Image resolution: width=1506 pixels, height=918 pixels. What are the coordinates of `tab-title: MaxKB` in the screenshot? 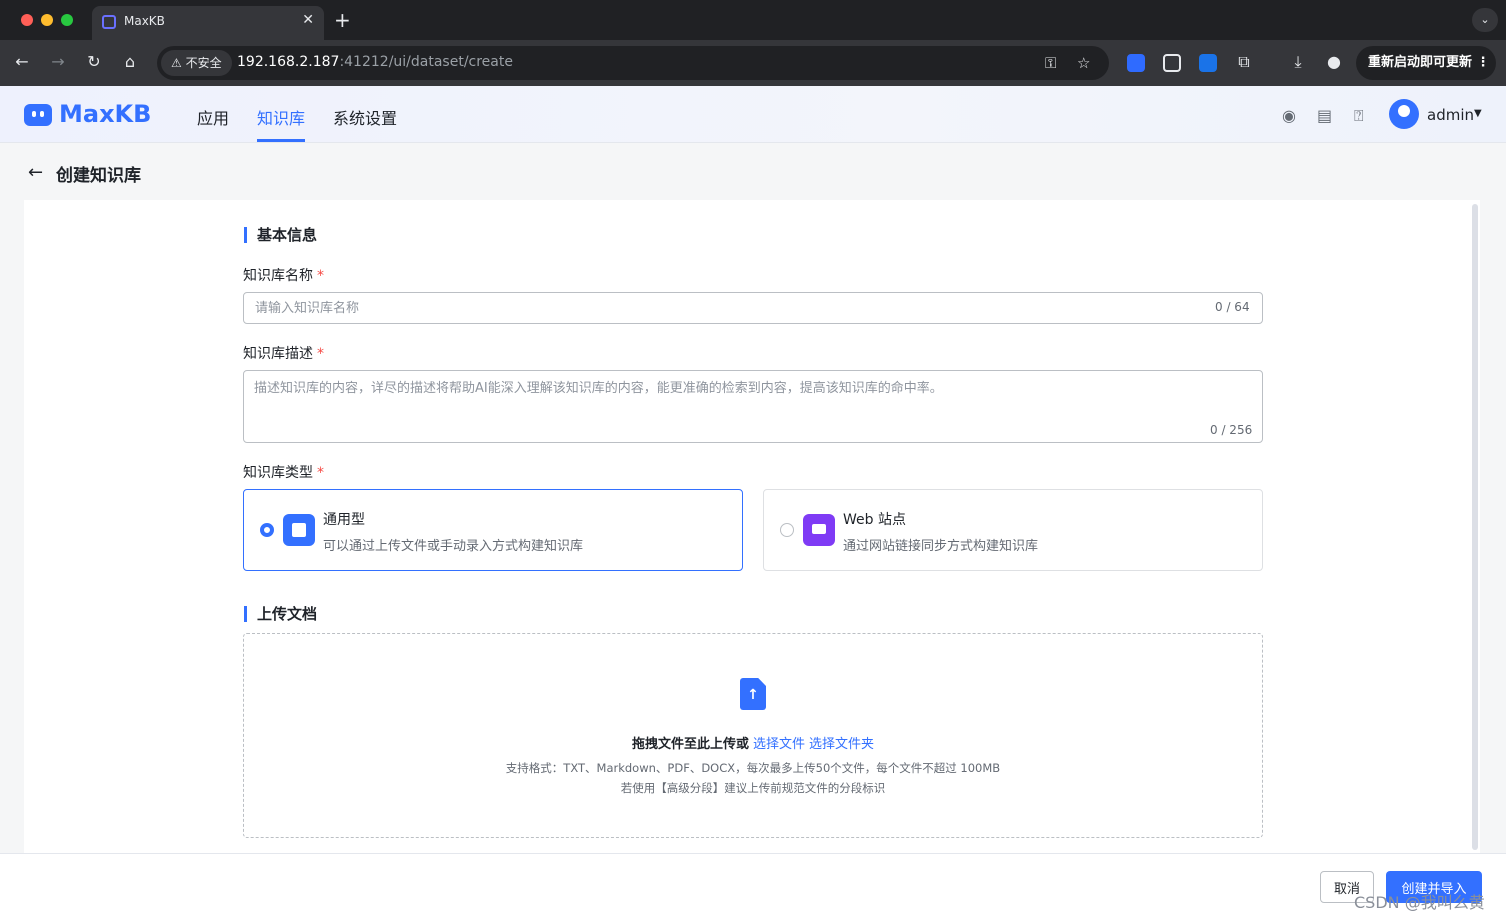 It's located at (144, 21).